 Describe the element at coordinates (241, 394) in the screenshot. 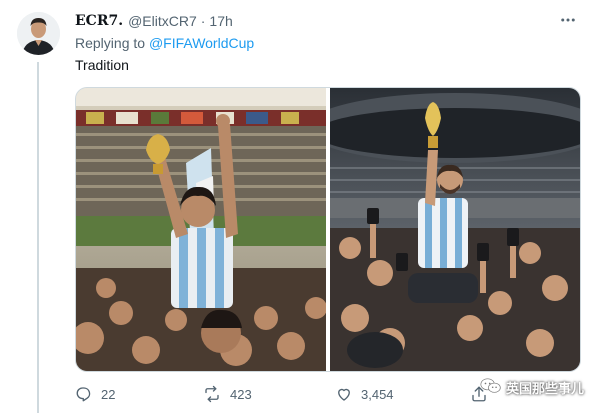

I see `retweet-count: 423` at that location.